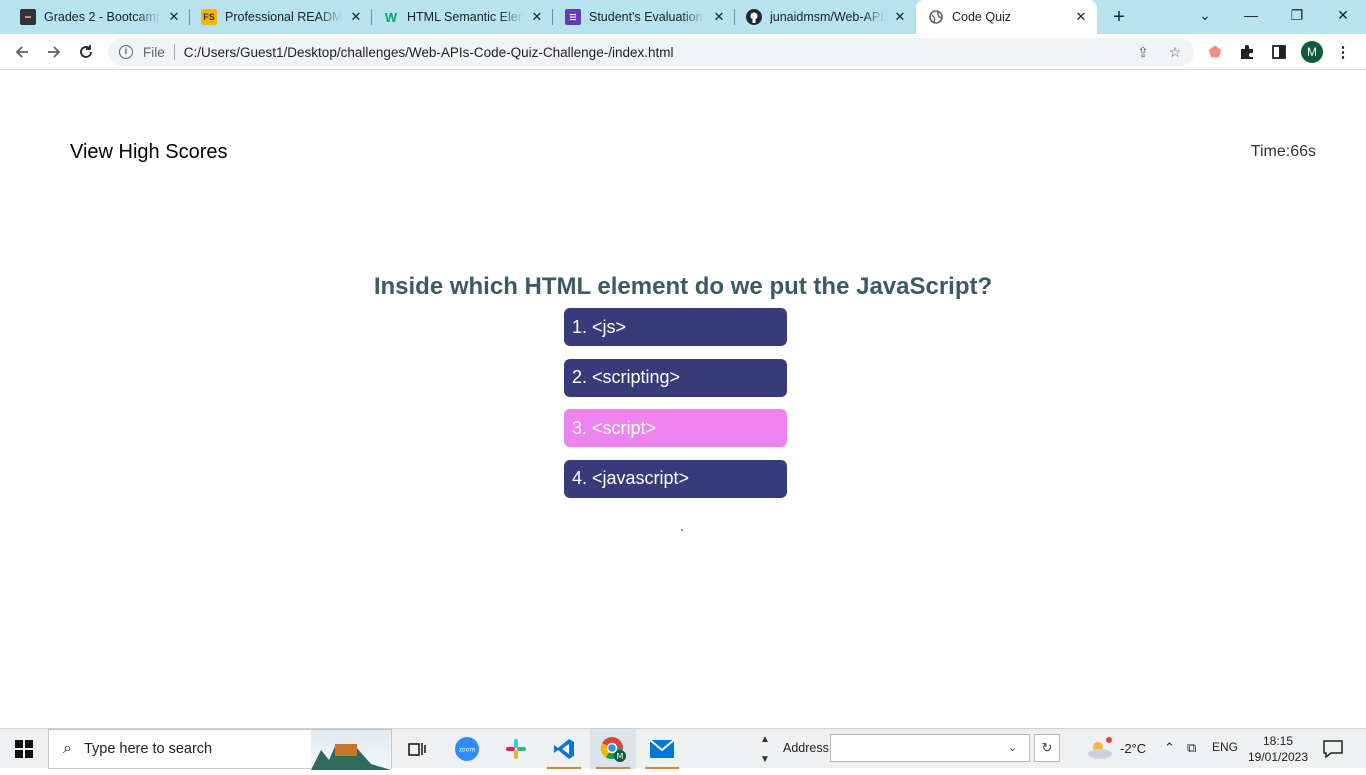  What do you see at coordinates (675, 428) in the screenshot?
I see `answer-button-3: 3. <script>` at bounding box center [675, 428].